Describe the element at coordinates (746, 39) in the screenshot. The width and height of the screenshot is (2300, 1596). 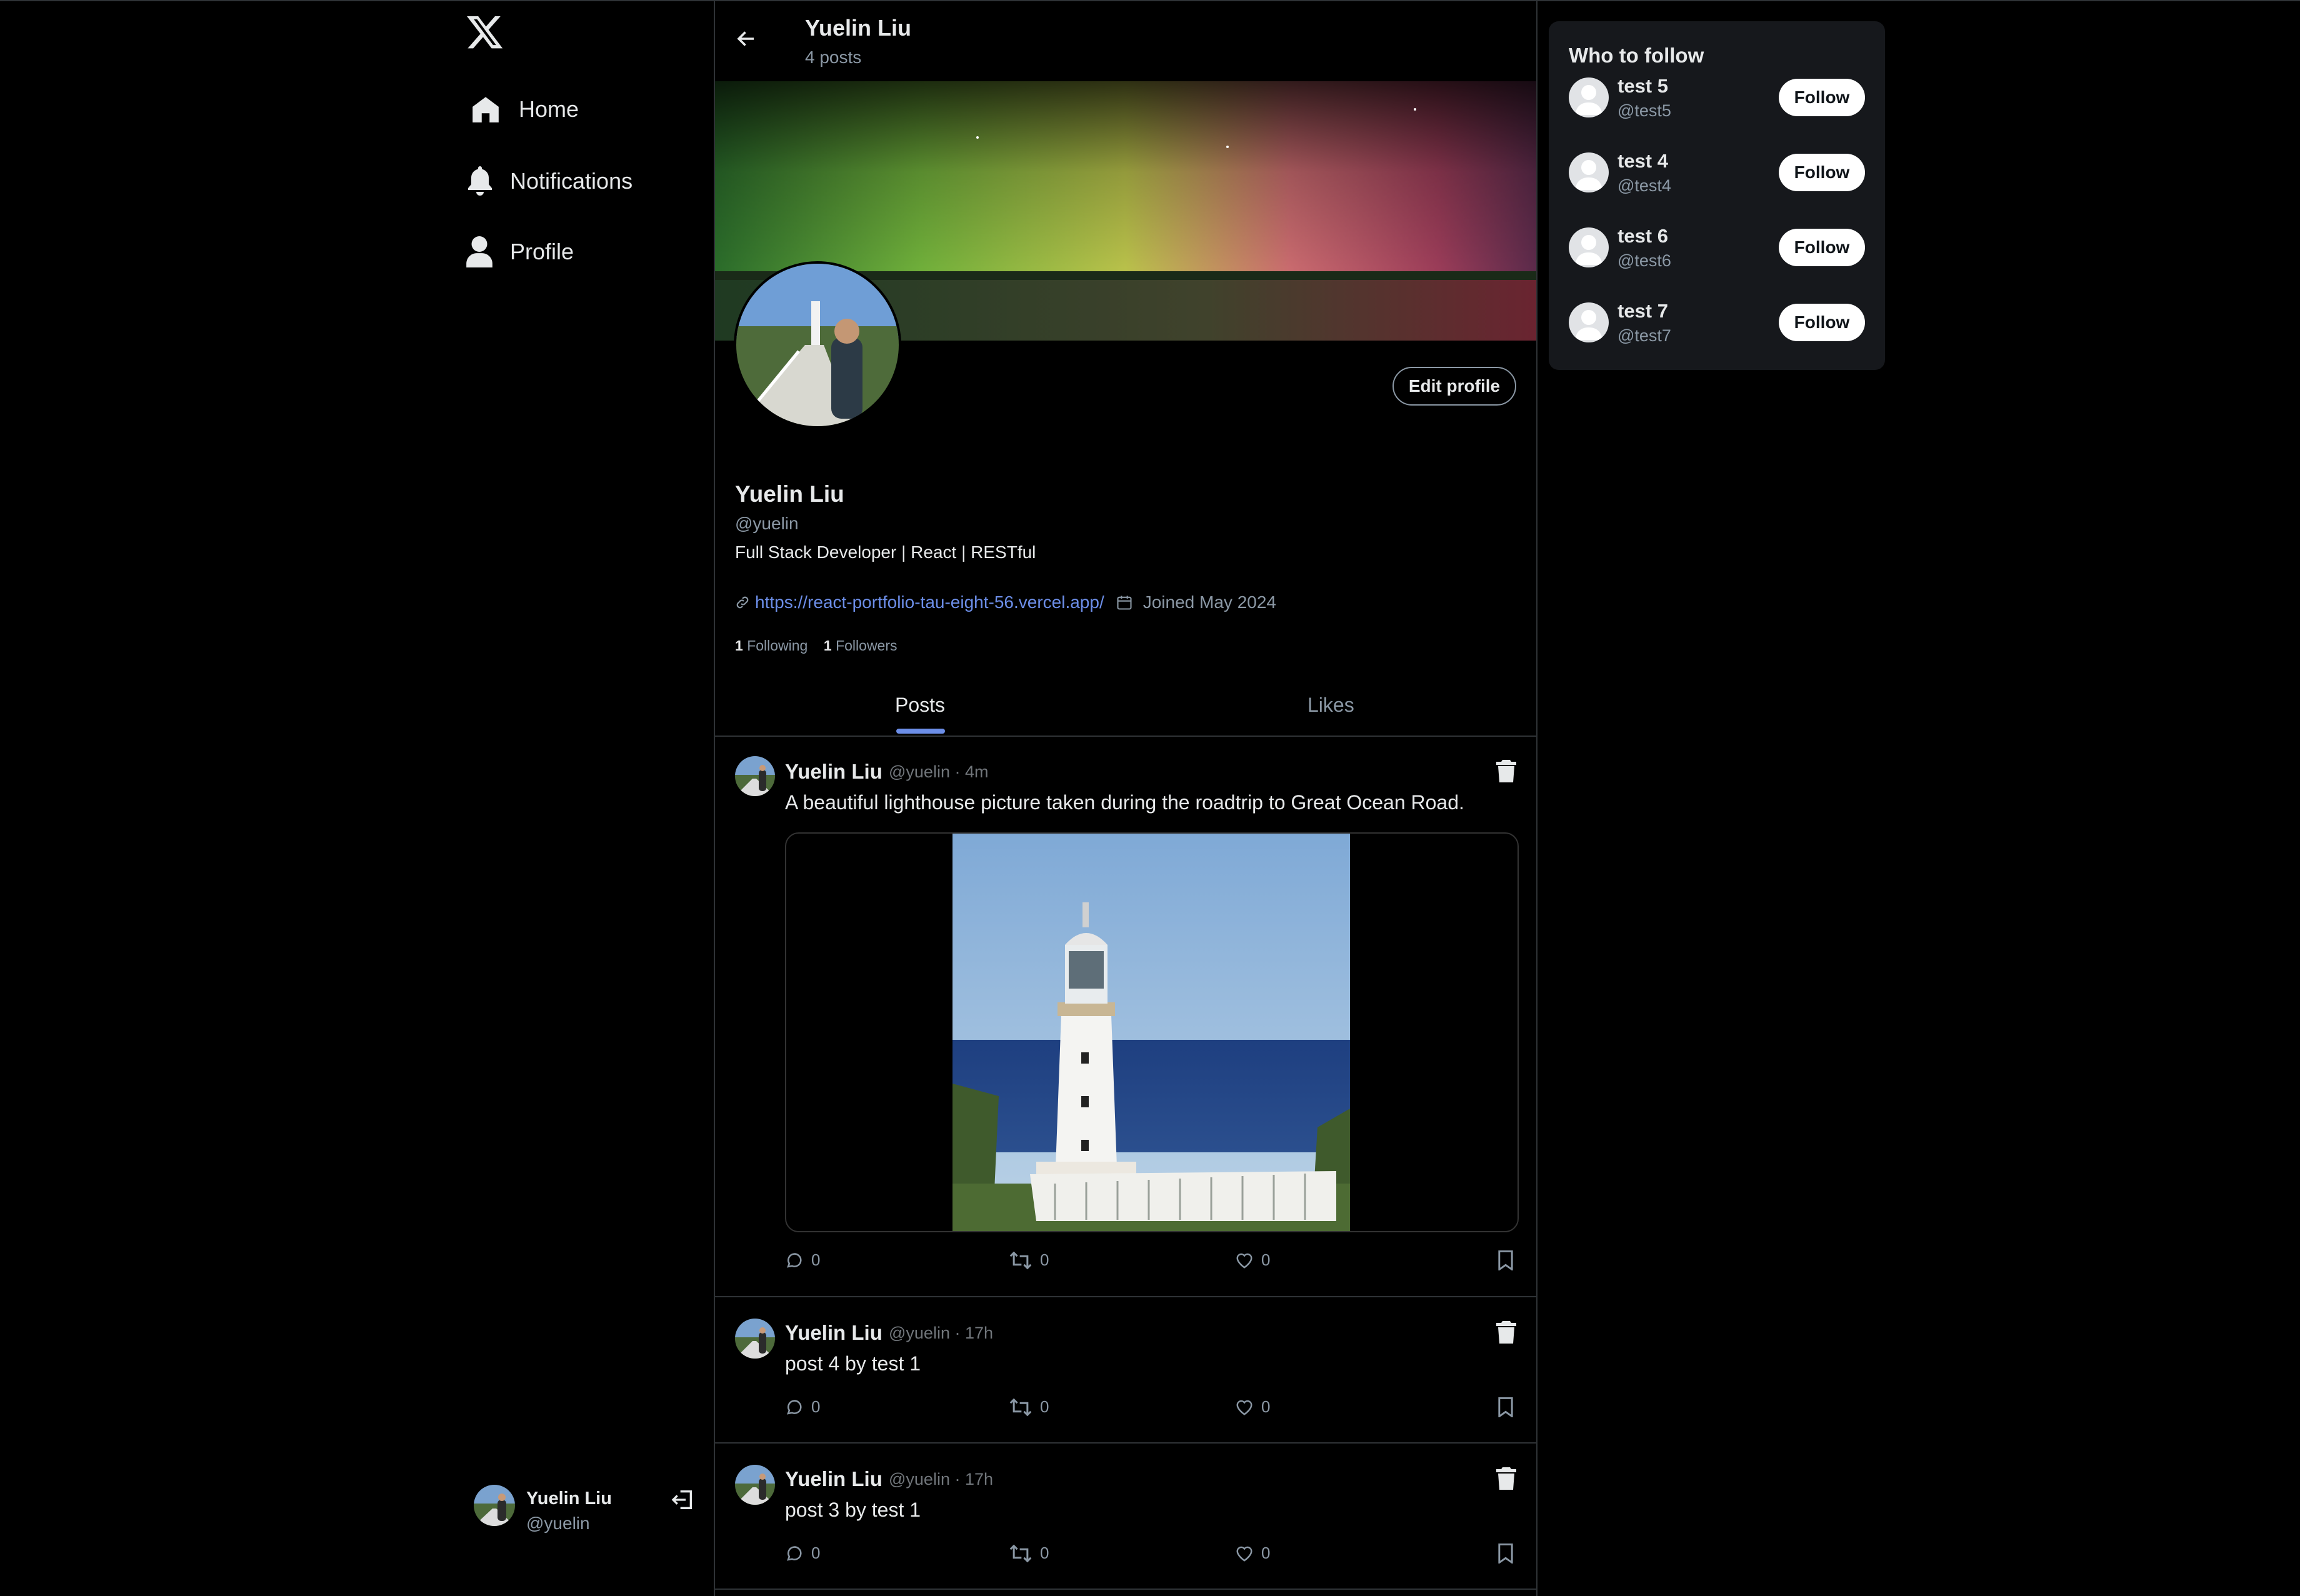
I see `back-arrow-icon` at that location.